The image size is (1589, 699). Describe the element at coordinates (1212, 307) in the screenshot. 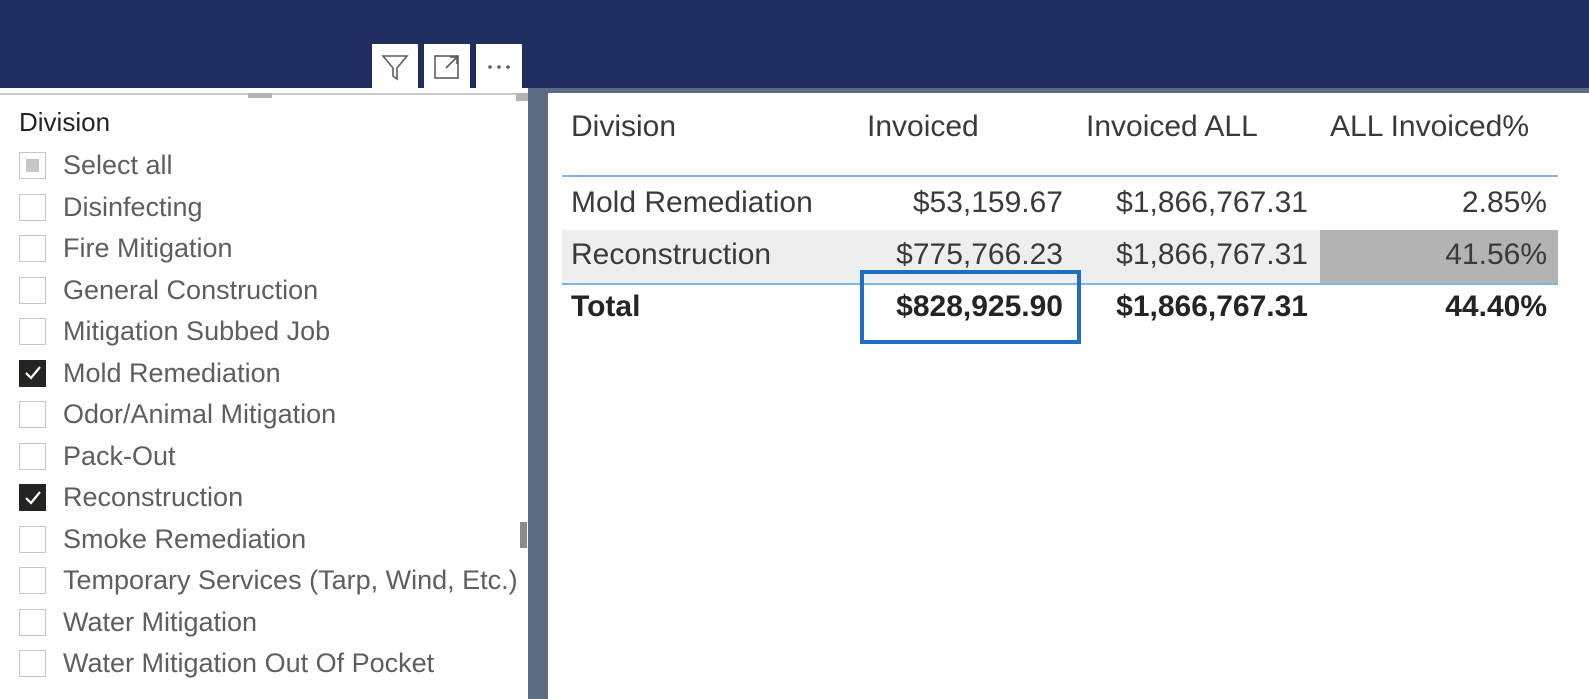

I see `total-invoiced-all: $1,866,767.31` at that location.